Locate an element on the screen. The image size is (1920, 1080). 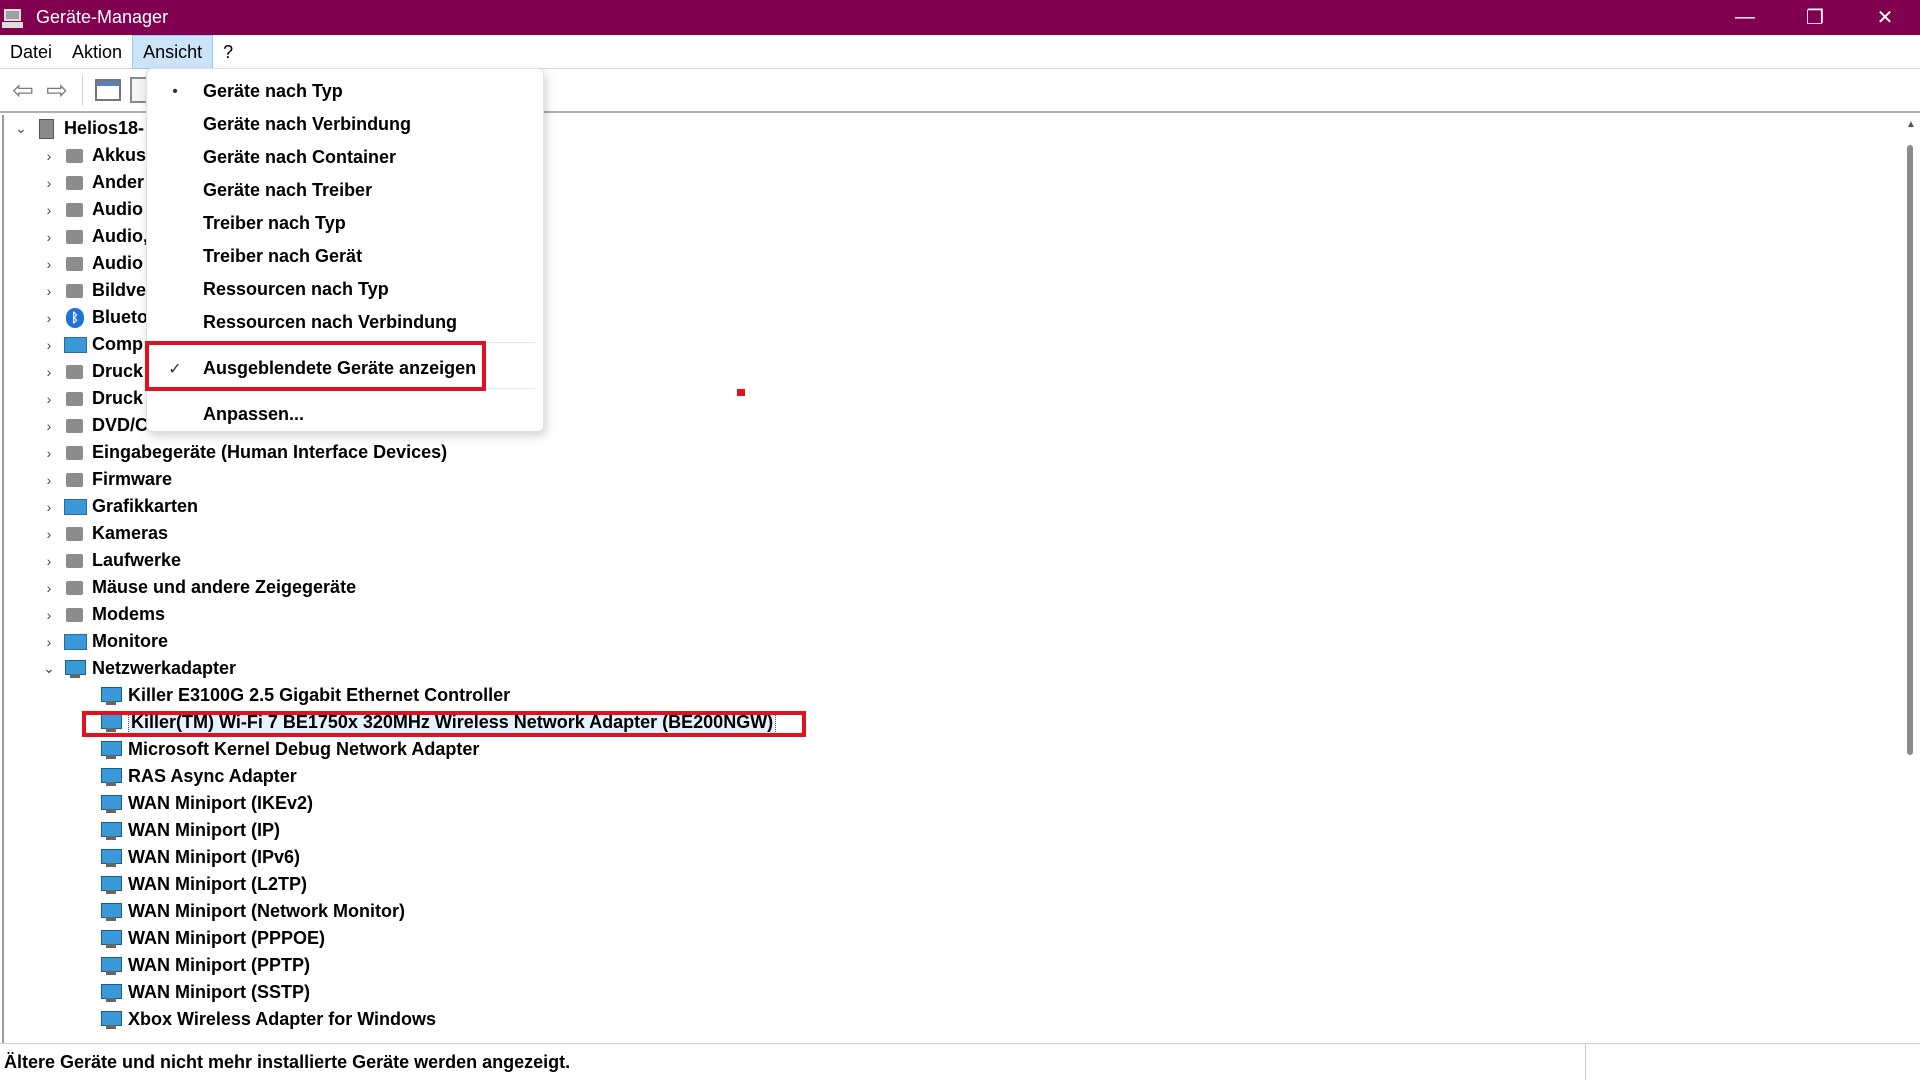
tree-category: › Firmware is located at coordinates (107, 479).